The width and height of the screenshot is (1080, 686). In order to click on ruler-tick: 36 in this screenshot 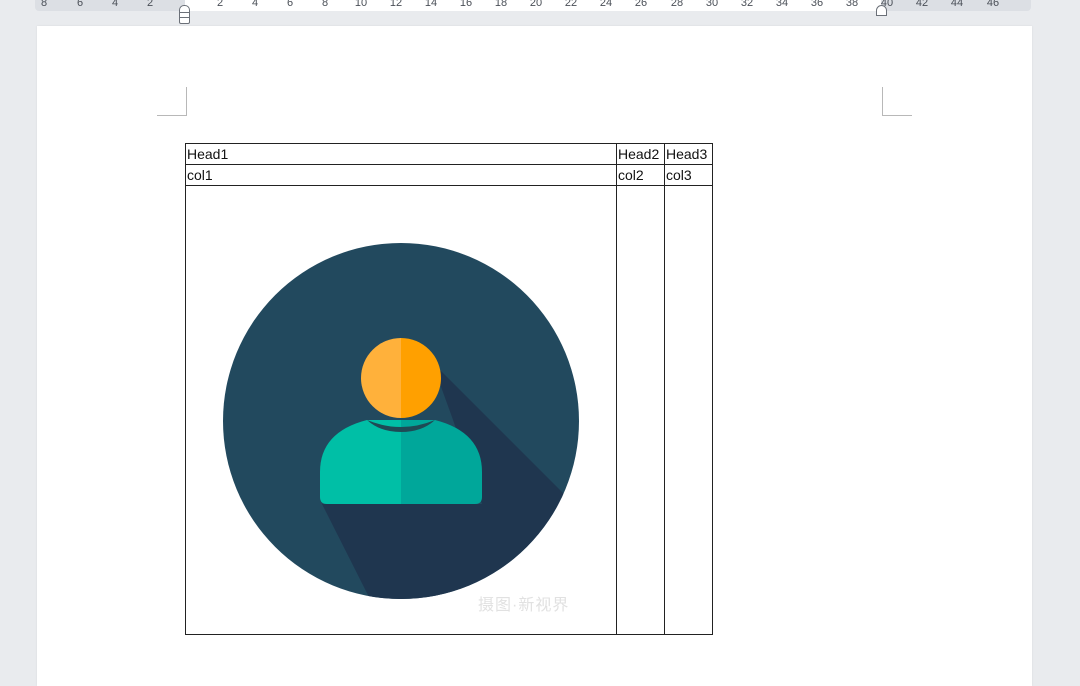, I will do `click(817, 4)`.